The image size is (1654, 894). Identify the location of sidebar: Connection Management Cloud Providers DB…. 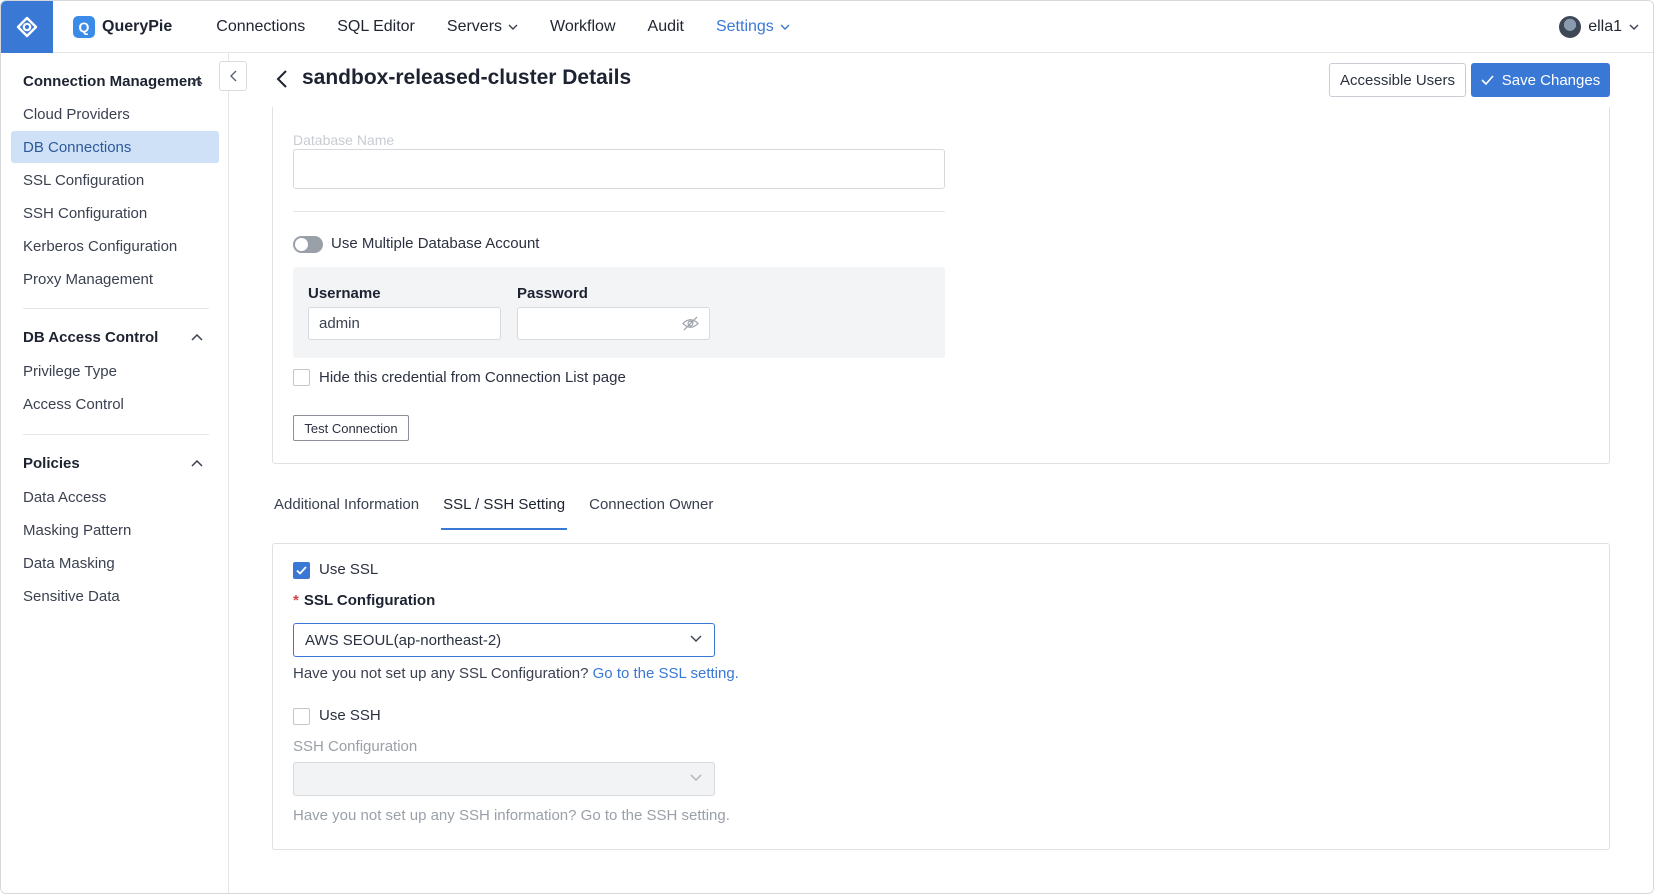
(115, 473).